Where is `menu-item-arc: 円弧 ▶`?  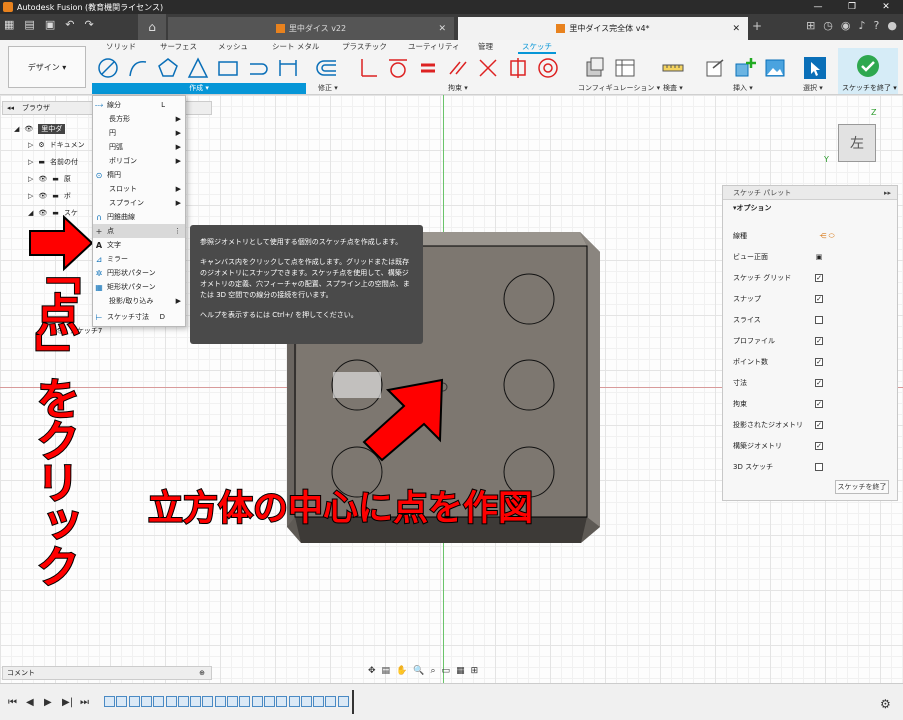
menu-item-arc: 円弧 ▶ is located at coordinates (139, 147).